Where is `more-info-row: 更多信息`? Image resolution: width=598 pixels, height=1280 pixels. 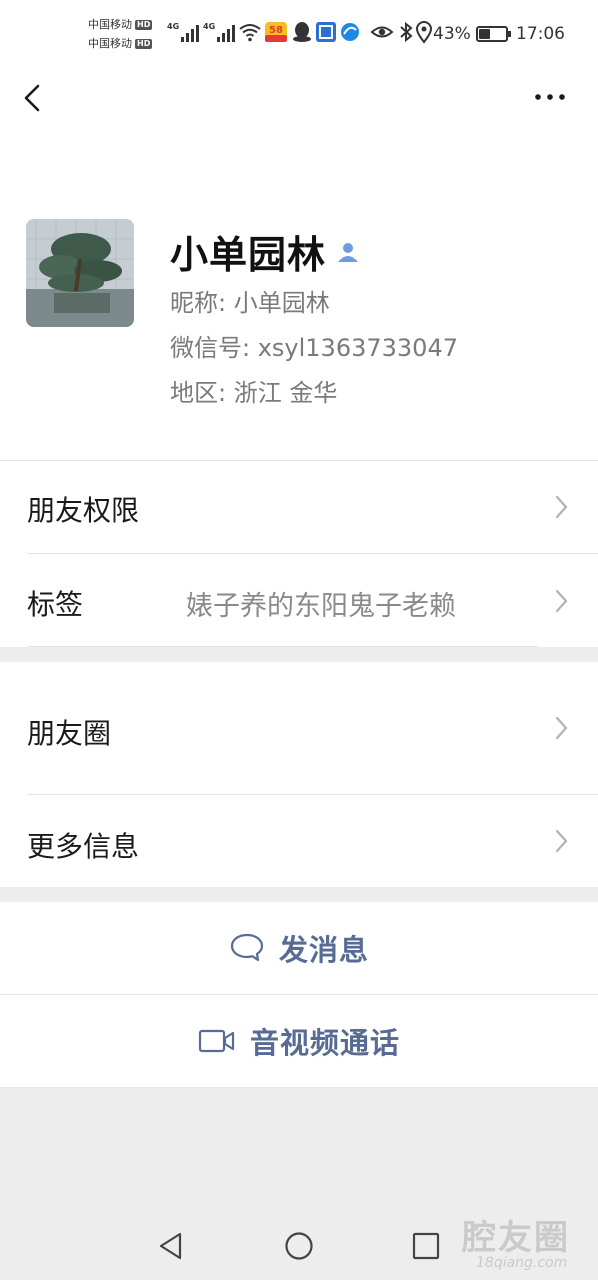 more-info-row: 更多信息 is located at coordinates (299, 841).